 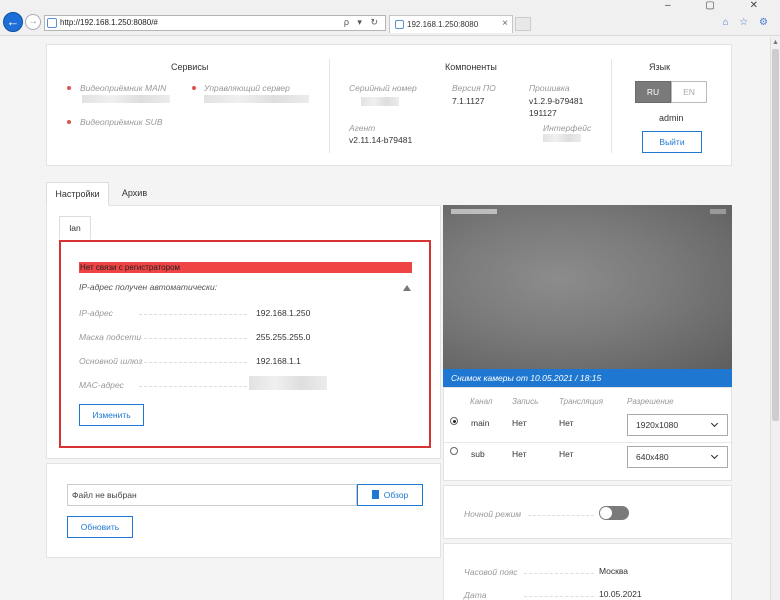 What do you see at coordinates (111, 361) in the screenshot?
I see `gateway-label: Основной шлюз` at bounding box center [111, 361].